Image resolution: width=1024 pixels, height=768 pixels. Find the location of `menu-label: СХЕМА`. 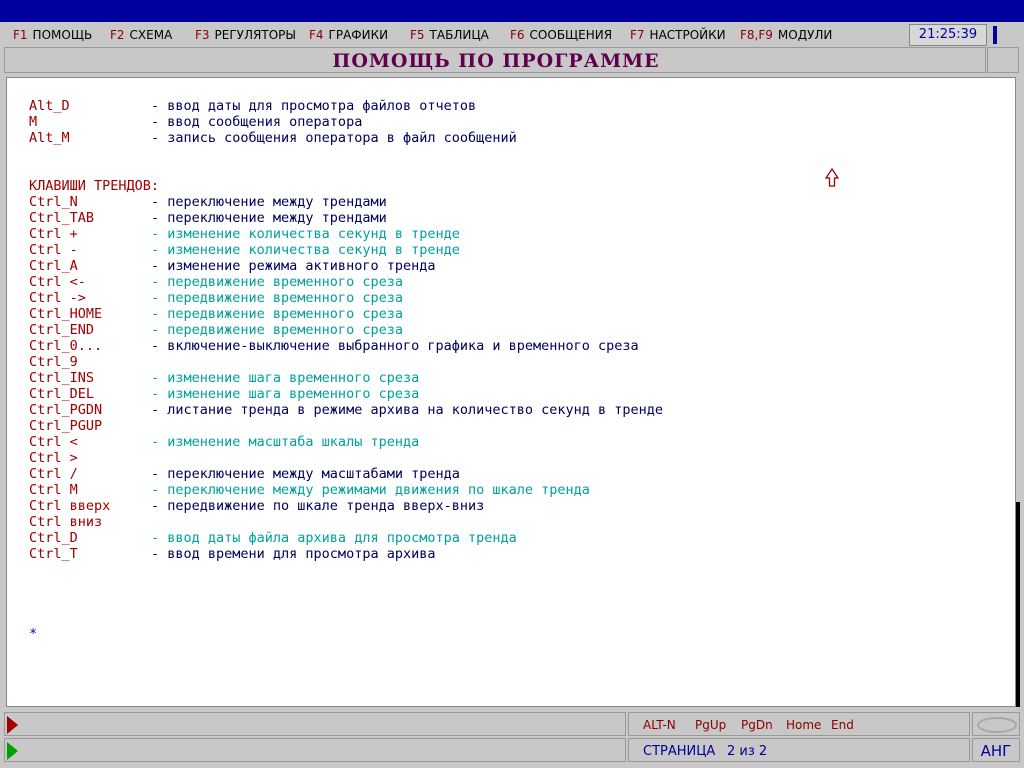

menu-label: СХЕМА is located at coordinates (151, 35).